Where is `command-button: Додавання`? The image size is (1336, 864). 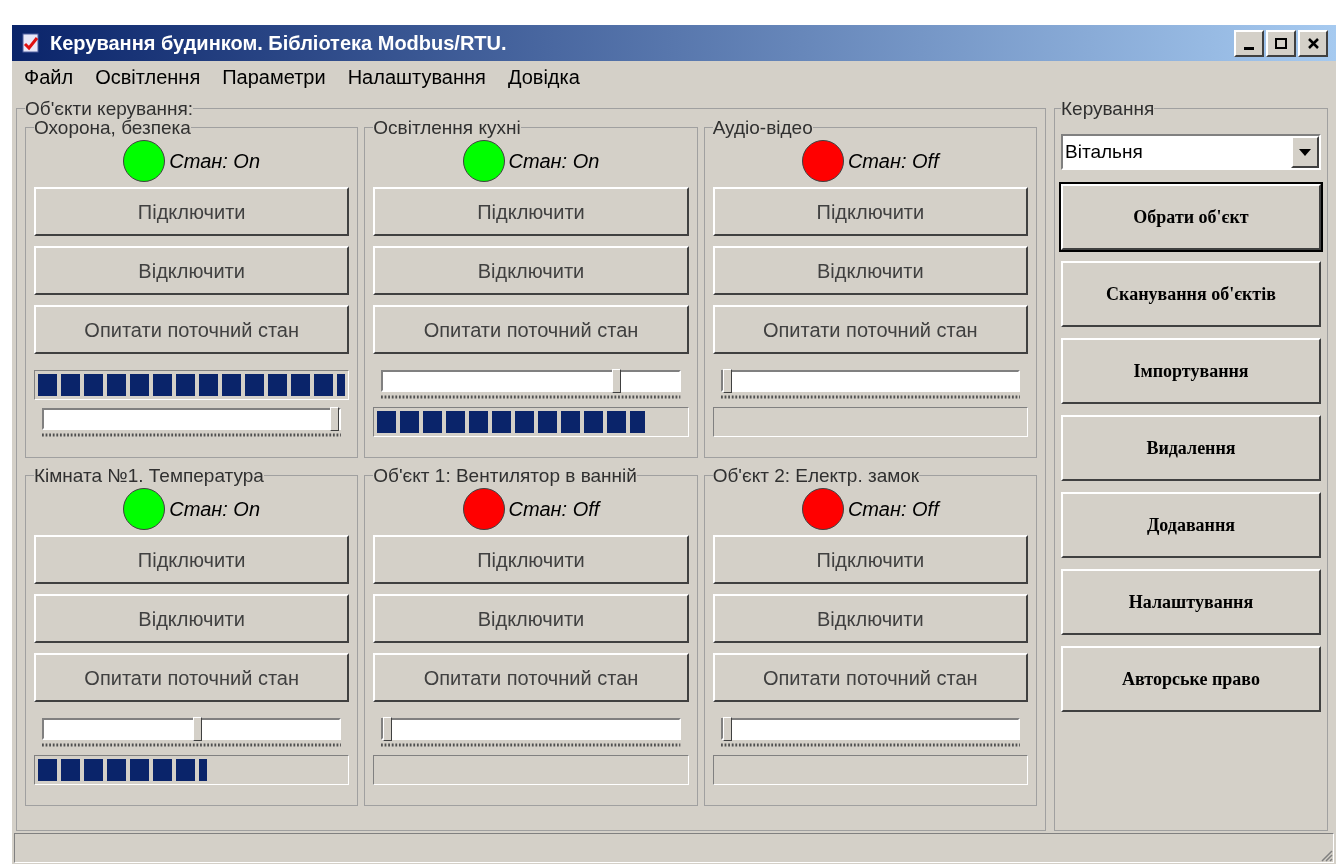
command-button: Додавання is located at coordinates (1191, 525).